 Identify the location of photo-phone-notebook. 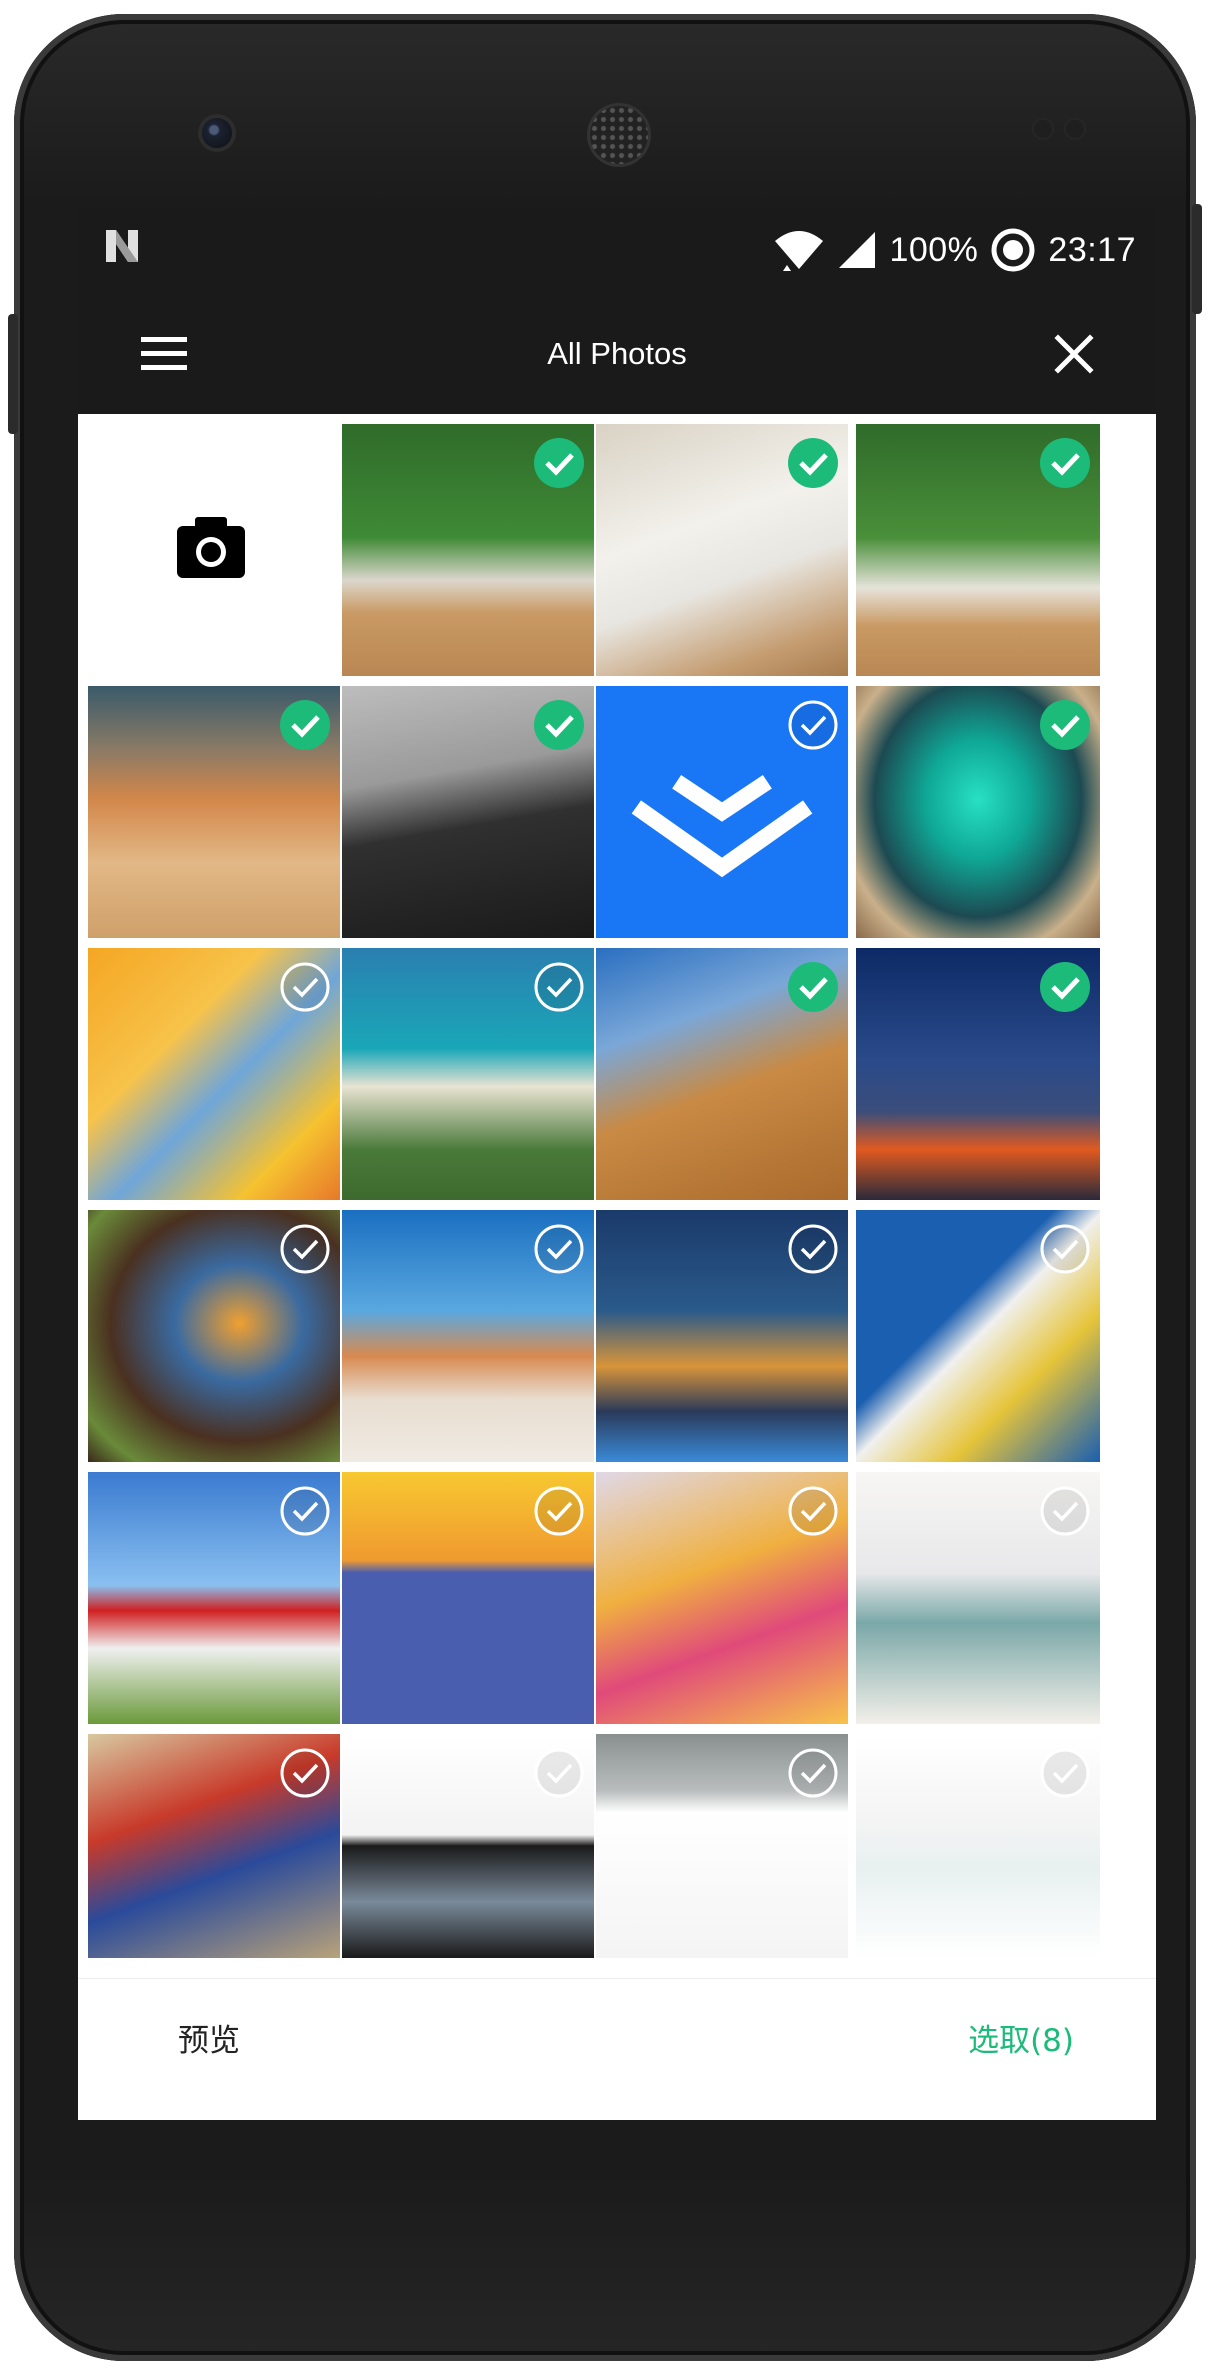
(722, 550).